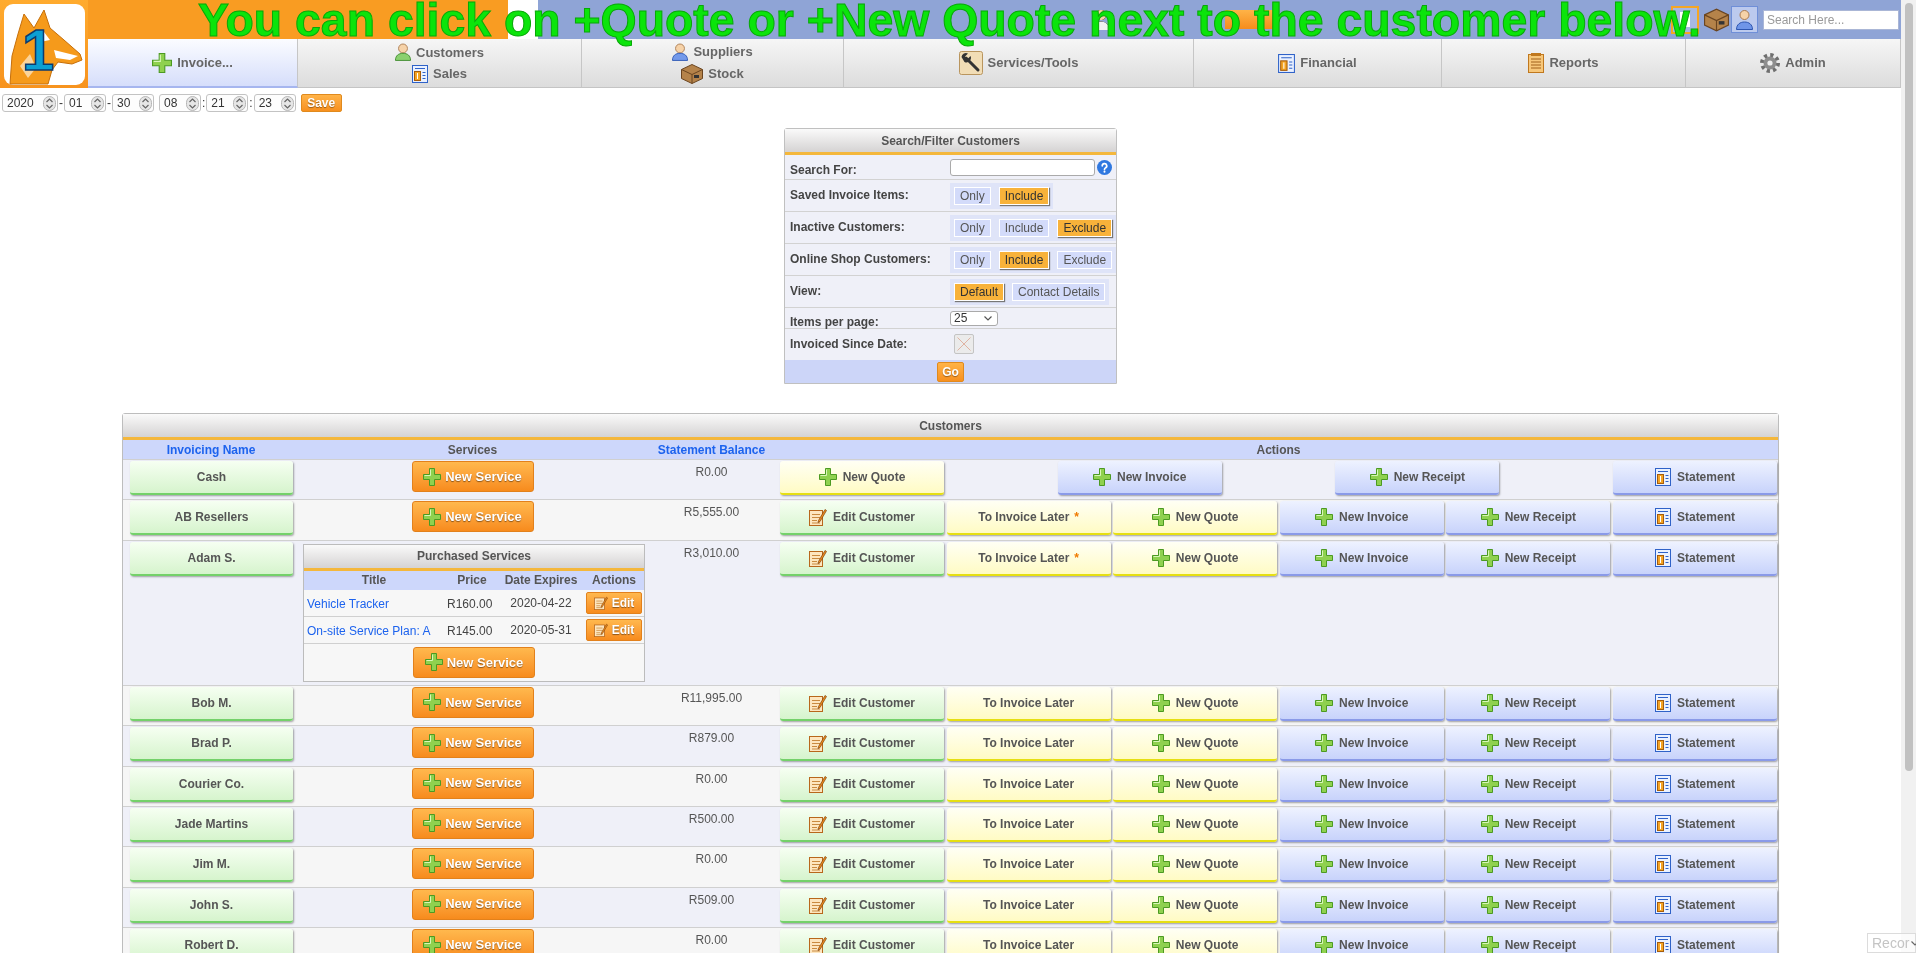 The height and width of the screenshot is (953, 1916). I want to click on option-button: Default, so click(979, 292).